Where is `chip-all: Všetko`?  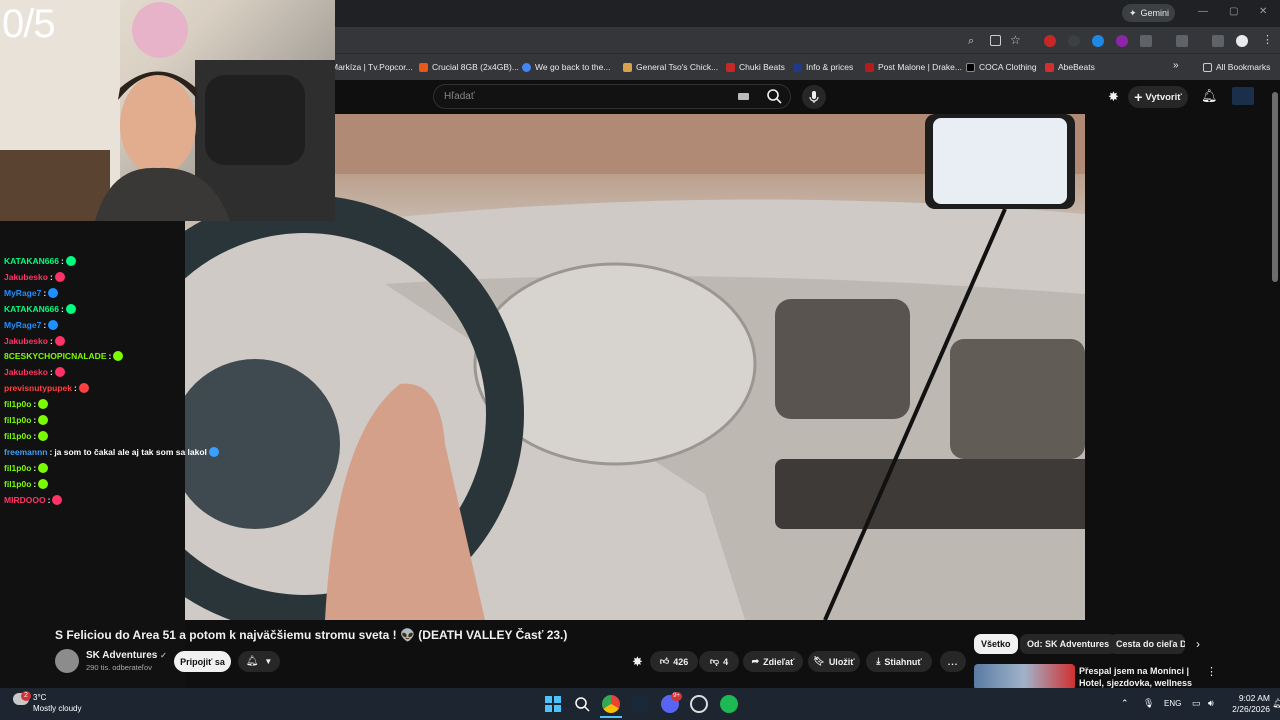 chip-all: Všetko is located at coordinates (996, 644).